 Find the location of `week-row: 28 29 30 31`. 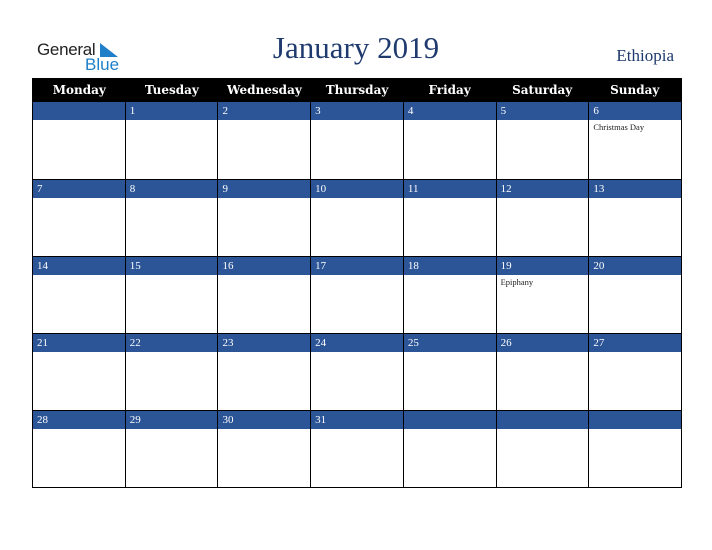

week-row: 28 29 30 31 is located at coordinates (357, 448).